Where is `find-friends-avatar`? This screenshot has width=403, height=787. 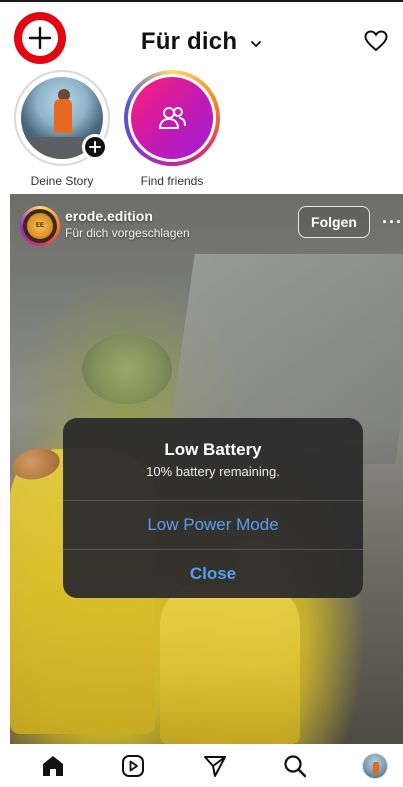
find-friends-avatar is located at coordinates (172, 118).